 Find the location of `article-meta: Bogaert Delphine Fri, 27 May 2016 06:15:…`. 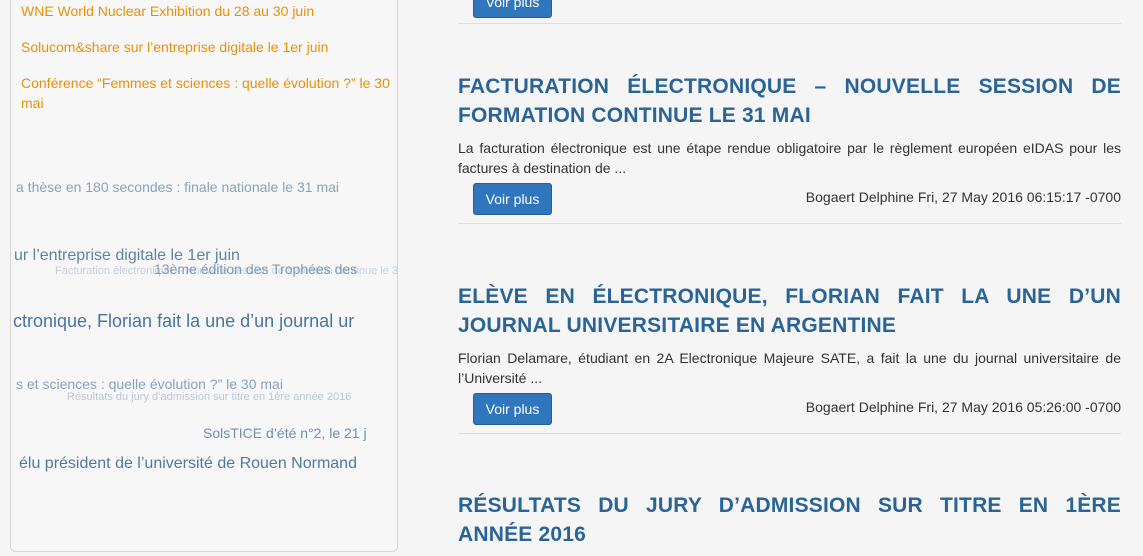

article-meta: Bogaert Delphine Fri, 27 May 2016 06:15:… is located at coordinates (963, 197).